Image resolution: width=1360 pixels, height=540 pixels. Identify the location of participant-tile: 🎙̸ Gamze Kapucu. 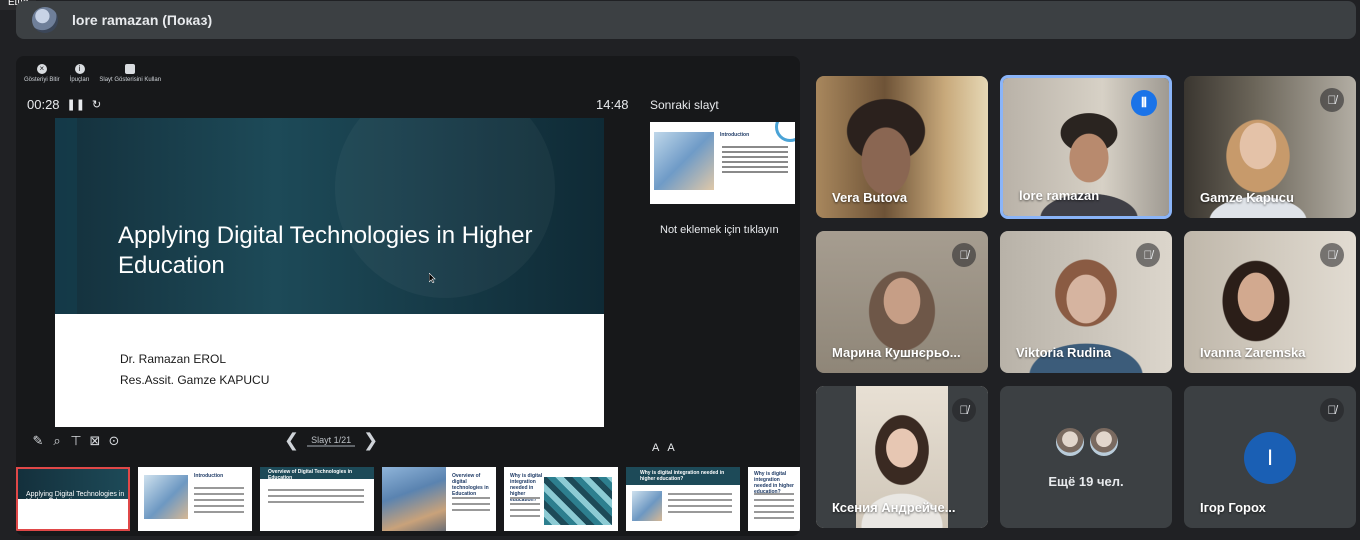
(1270, 147).